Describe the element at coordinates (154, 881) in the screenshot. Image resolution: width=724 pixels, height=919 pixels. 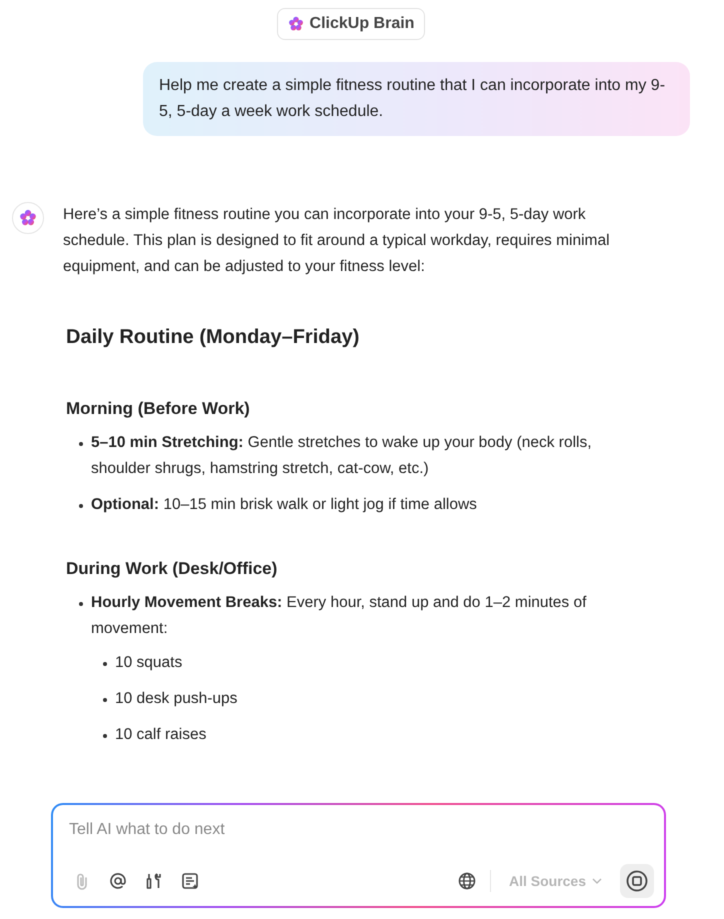
I see `tools-icon` at that location.